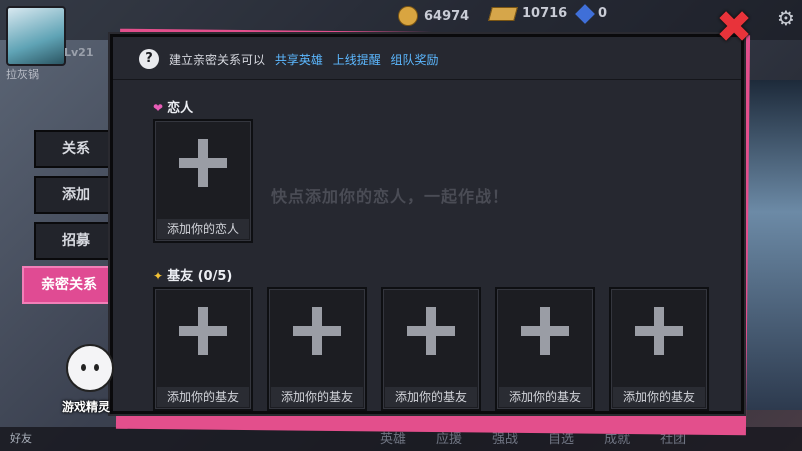 This screenshot has width=802, height=451. Describe the element at coordinates (90, 368) in the screenshot. I see `fairy-helper-icon` at that location.